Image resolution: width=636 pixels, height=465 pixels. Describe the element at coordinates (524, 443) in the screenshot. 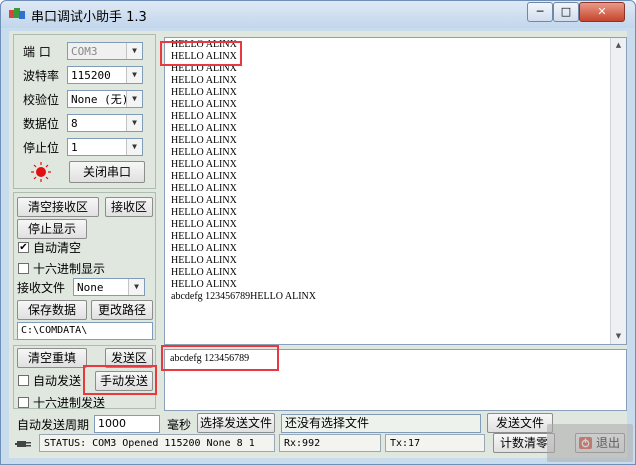

I see `count-clear-button: 计数清零` at that location.